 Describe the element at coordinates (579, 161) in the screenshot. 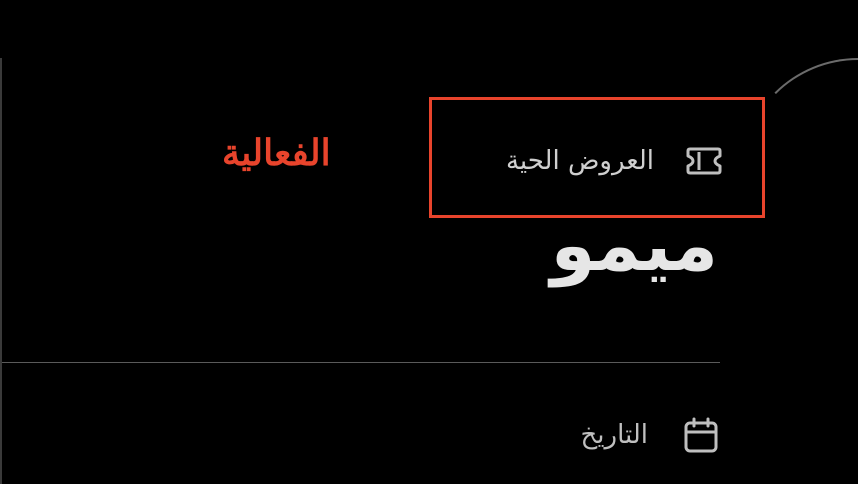

I see `live-shows-tag-label: العروض الحية` at that location.